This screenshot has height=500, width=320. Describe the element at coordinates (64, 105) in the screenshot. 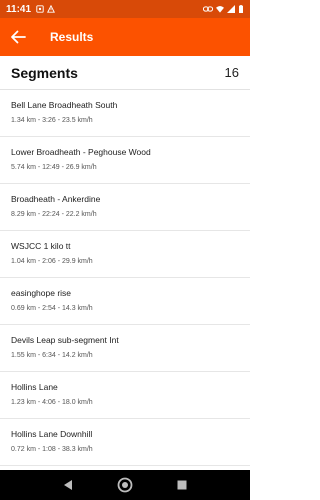

I see `segment-name: Bell Lane Broadheath South` at that location.